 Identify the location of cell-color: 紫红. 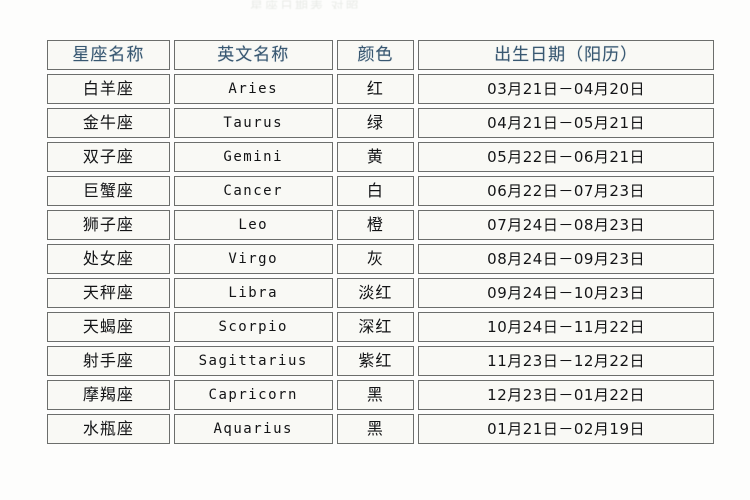
(375, 361).